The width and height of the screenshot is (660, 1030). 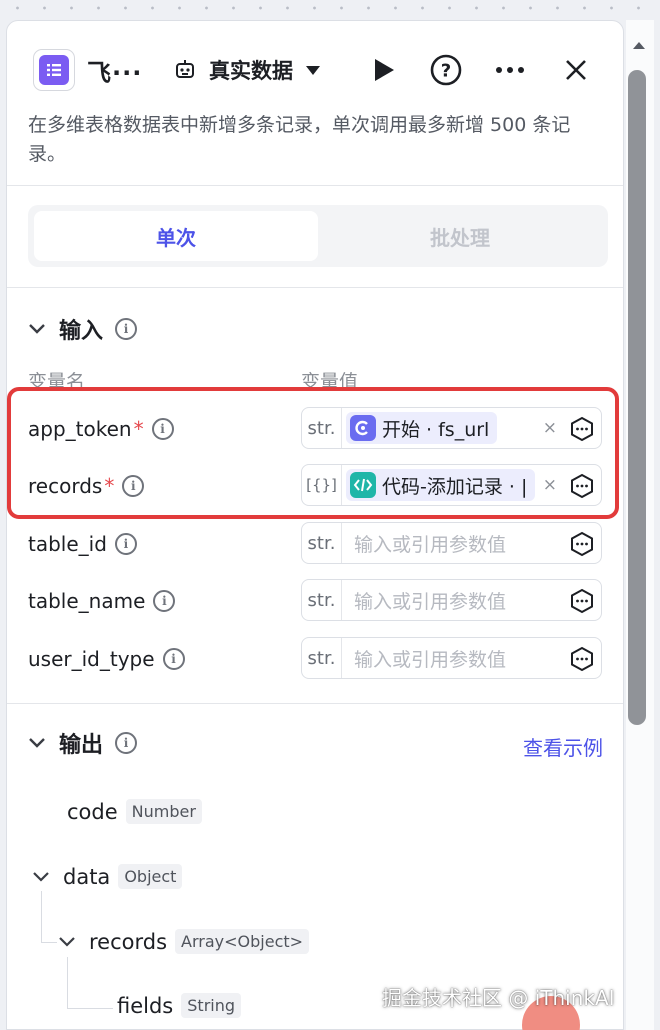 What do you see at coordinates (81, 745) in the screenshot?
I see `output-section-title: 输出` at bounding box center [81, 745].